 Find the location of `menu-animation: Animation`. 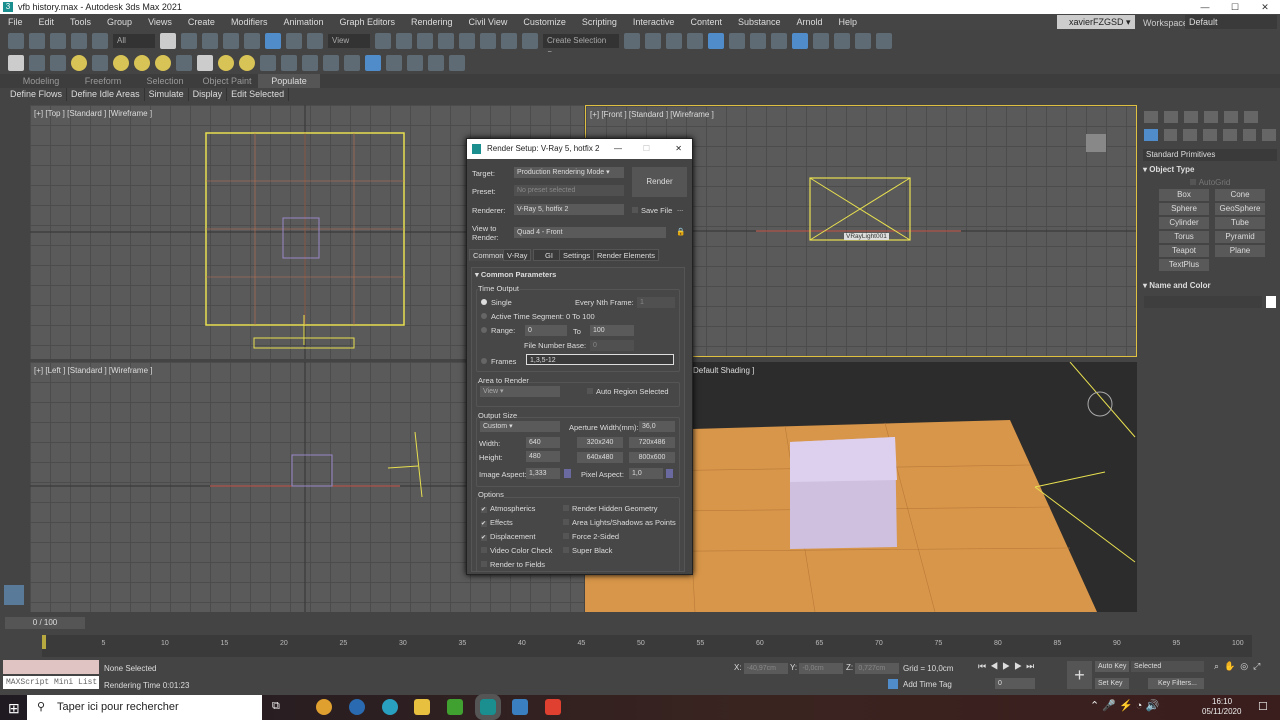

menu-animation: Animation is located at coordinates (303, 22).